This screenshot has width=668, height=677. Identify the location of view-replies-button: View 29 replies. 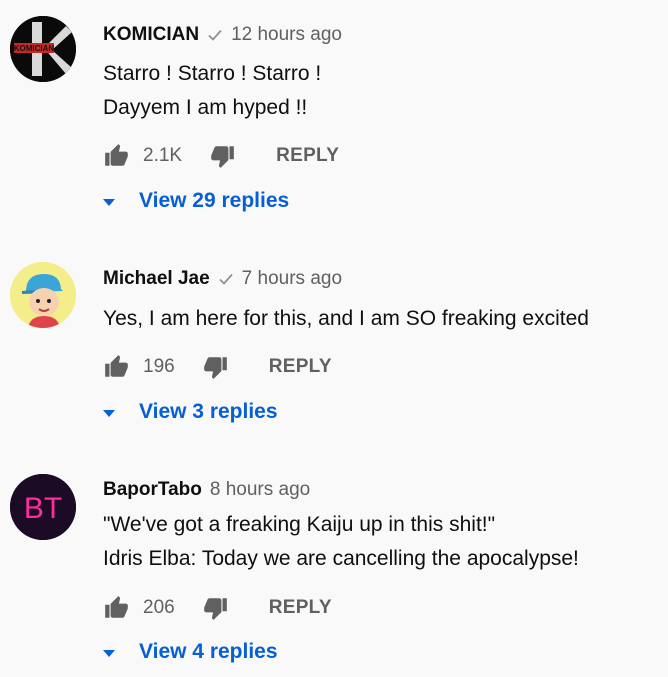
(196, 201).